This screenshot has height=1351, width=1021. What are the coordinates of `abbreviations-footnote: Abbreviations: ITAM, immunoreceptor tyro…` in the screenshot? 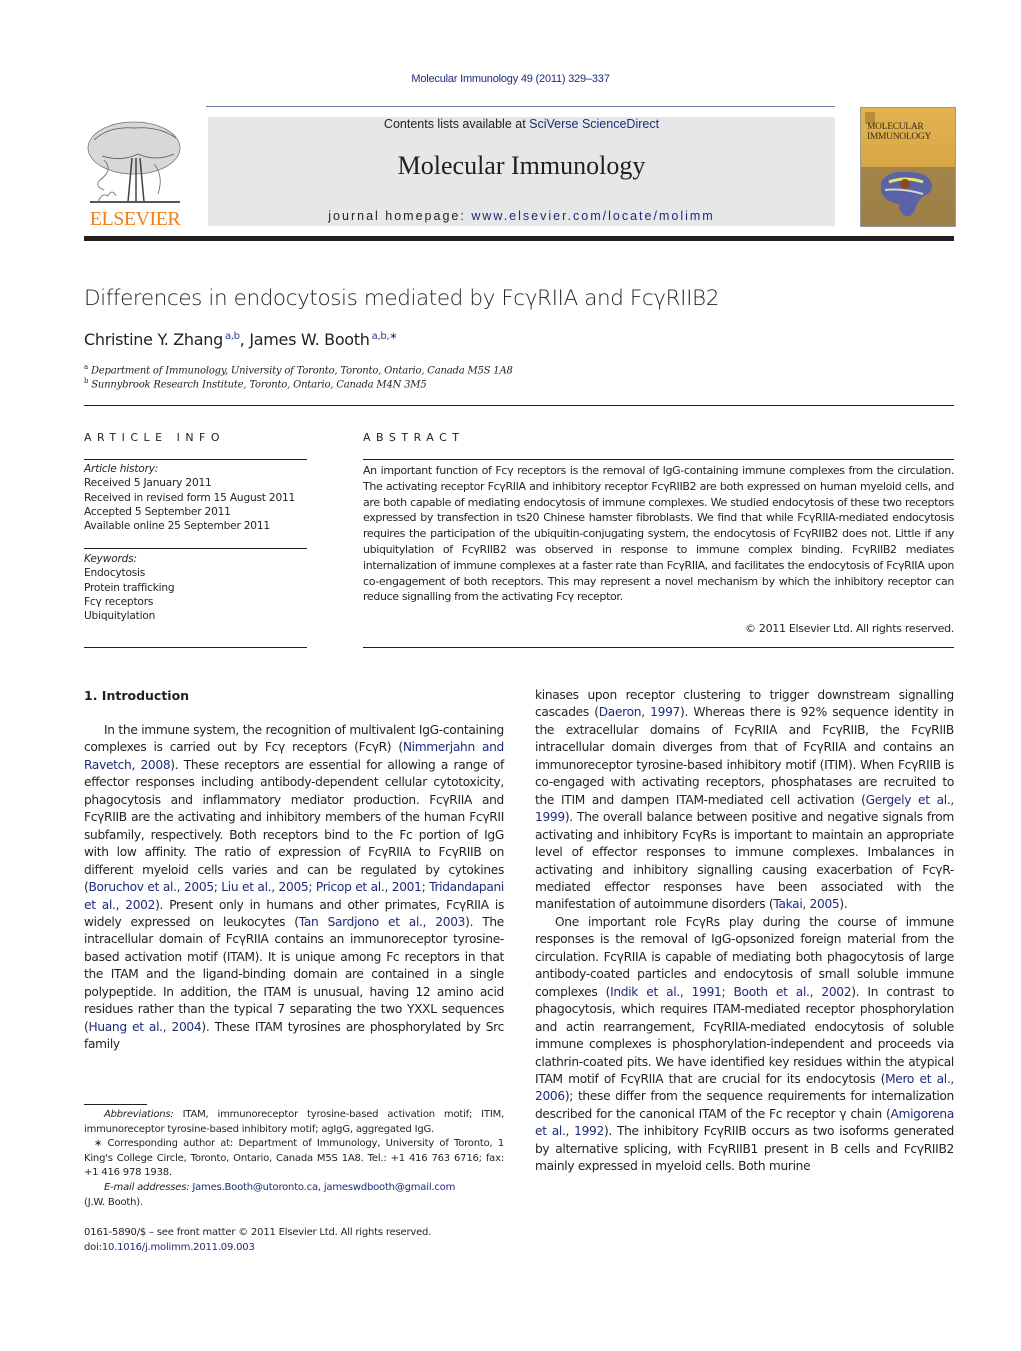 It's located at (294, 1122).